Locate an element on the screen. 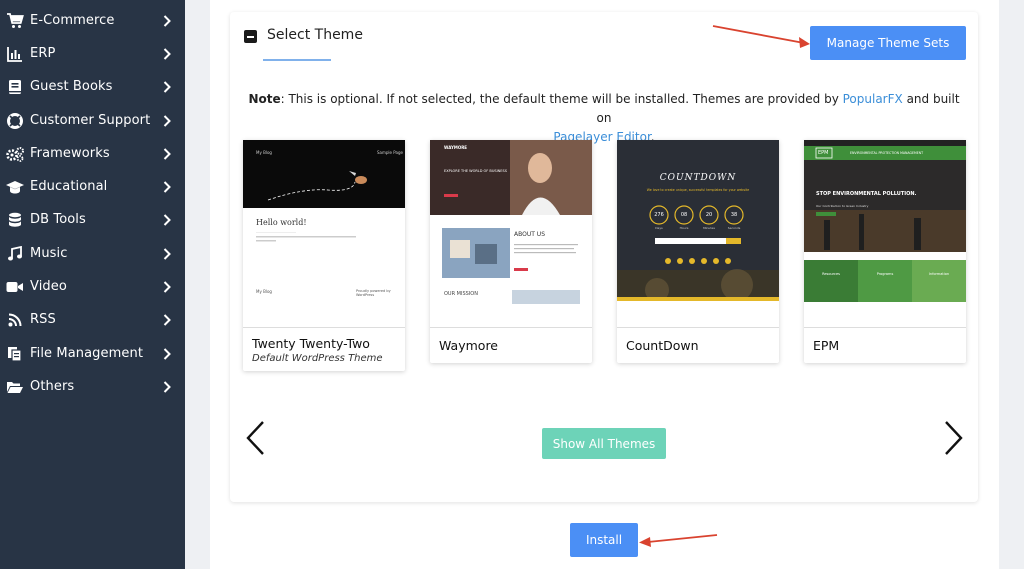  theme-name: EPM is located at coordinates (826, 345).